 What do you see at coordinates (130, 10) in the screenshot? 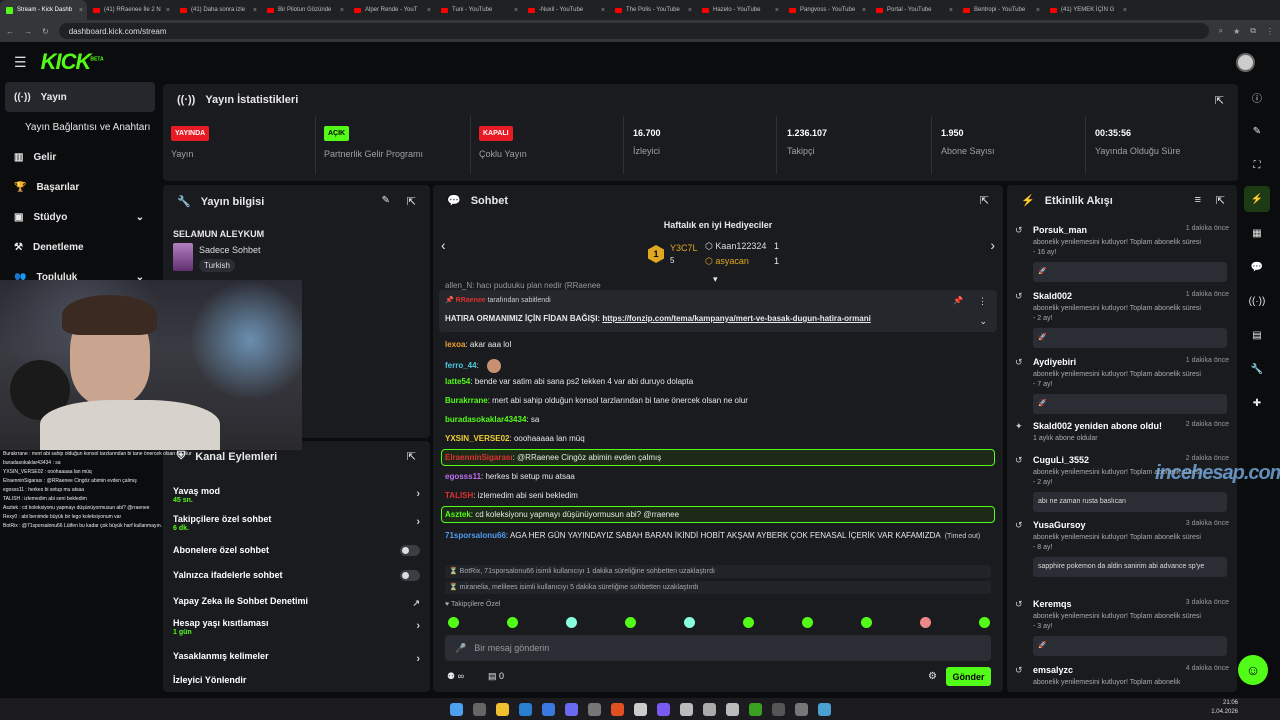
I see `browser-tab: (41) RRaenee İle 2 N ×` at bounding box center [130, 10].